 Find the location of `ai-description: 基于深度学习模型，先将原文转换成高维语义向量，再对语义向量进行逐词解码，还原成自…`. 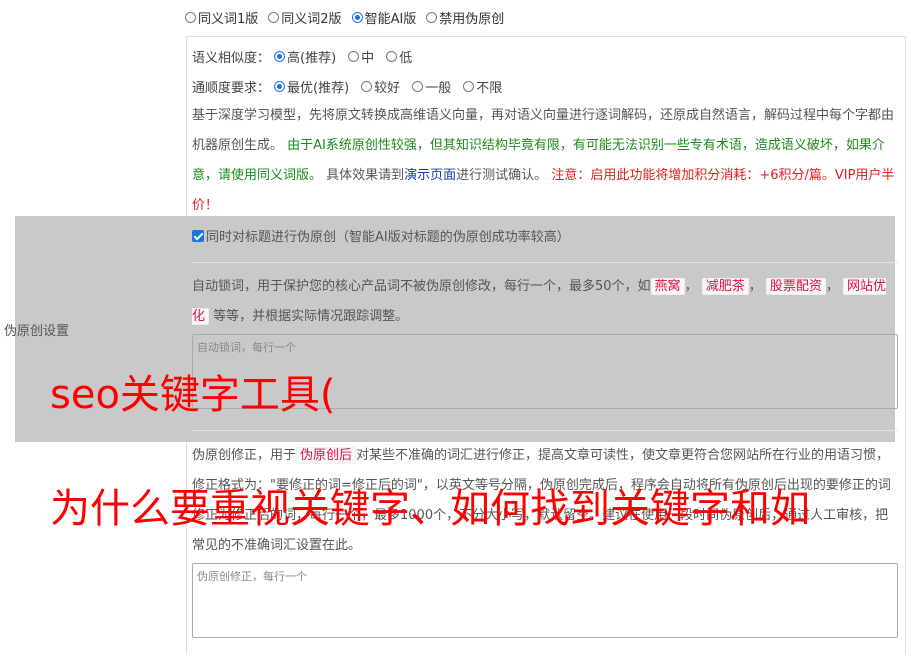

ai-description: 基于深度学习模型，先将原文转换成高维语义向量，再对语义向量进行逐词解码，还原成自… is located at coordinates (543, 160).